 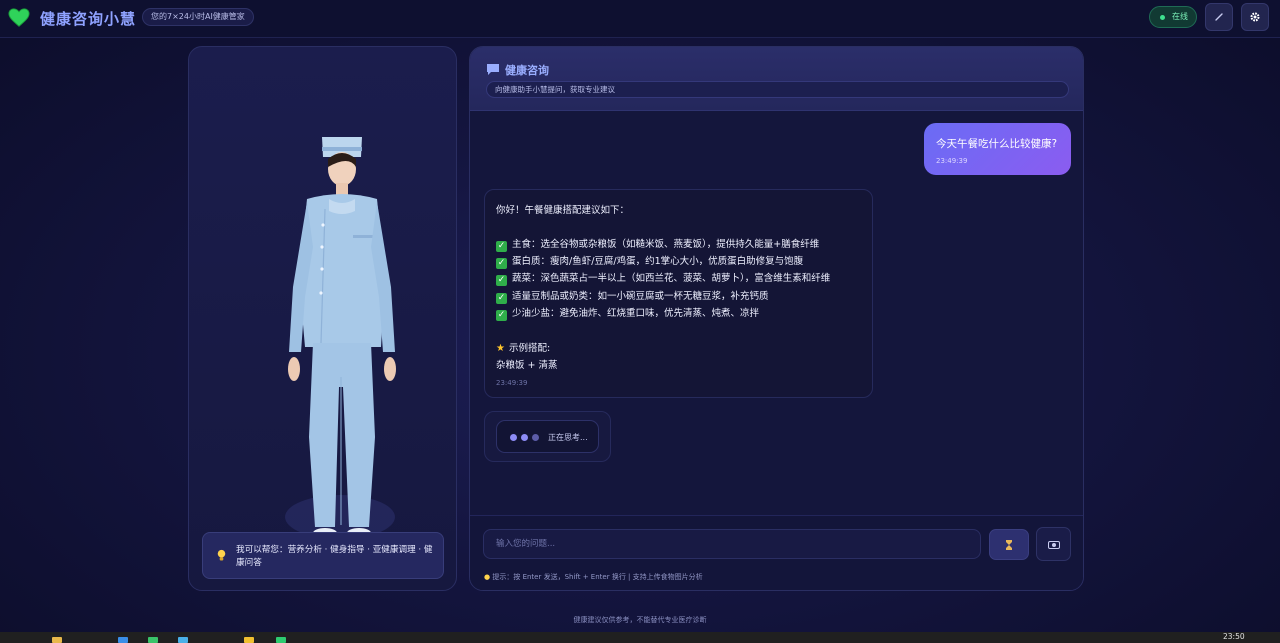 I want to click on folder-icon, so click(x=57, y=640).